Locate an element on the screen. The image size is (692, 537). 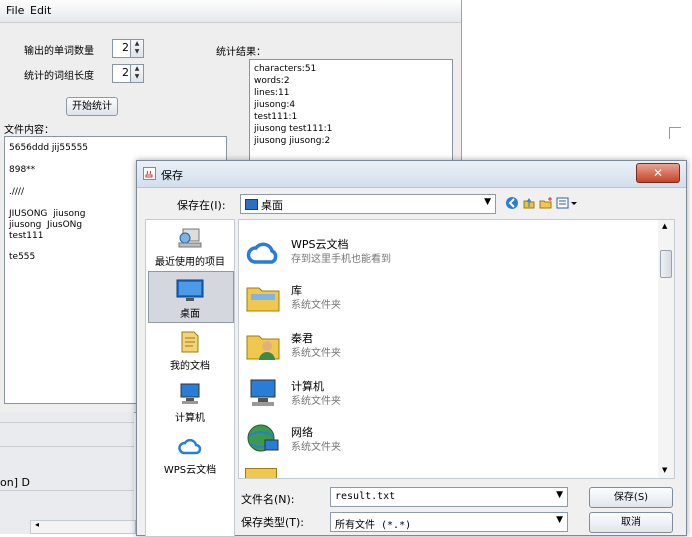
user-folder-icon is located at coordinates (263, 347).